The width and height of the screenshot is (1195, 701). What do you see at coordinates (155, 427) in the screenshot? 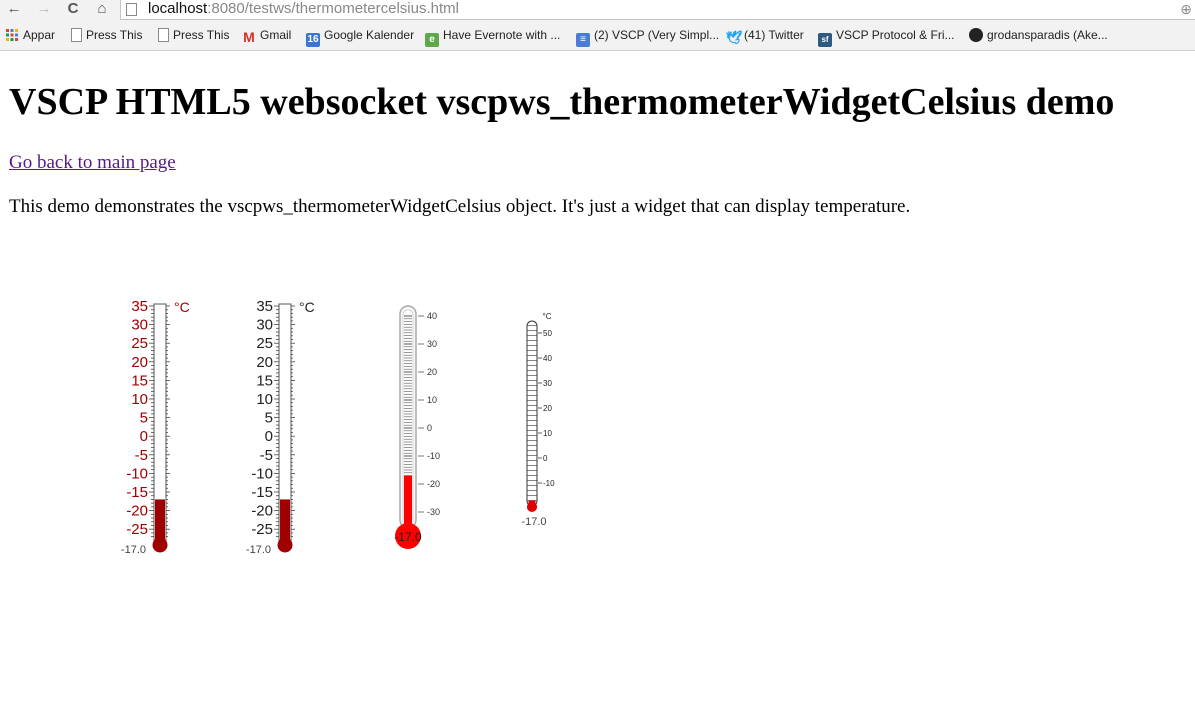
I see `thermometer-widget-1: 35 3025 2015 10 50 -5-10 -15 -20-25 °C -17.0` at bounding box center [155, 427].